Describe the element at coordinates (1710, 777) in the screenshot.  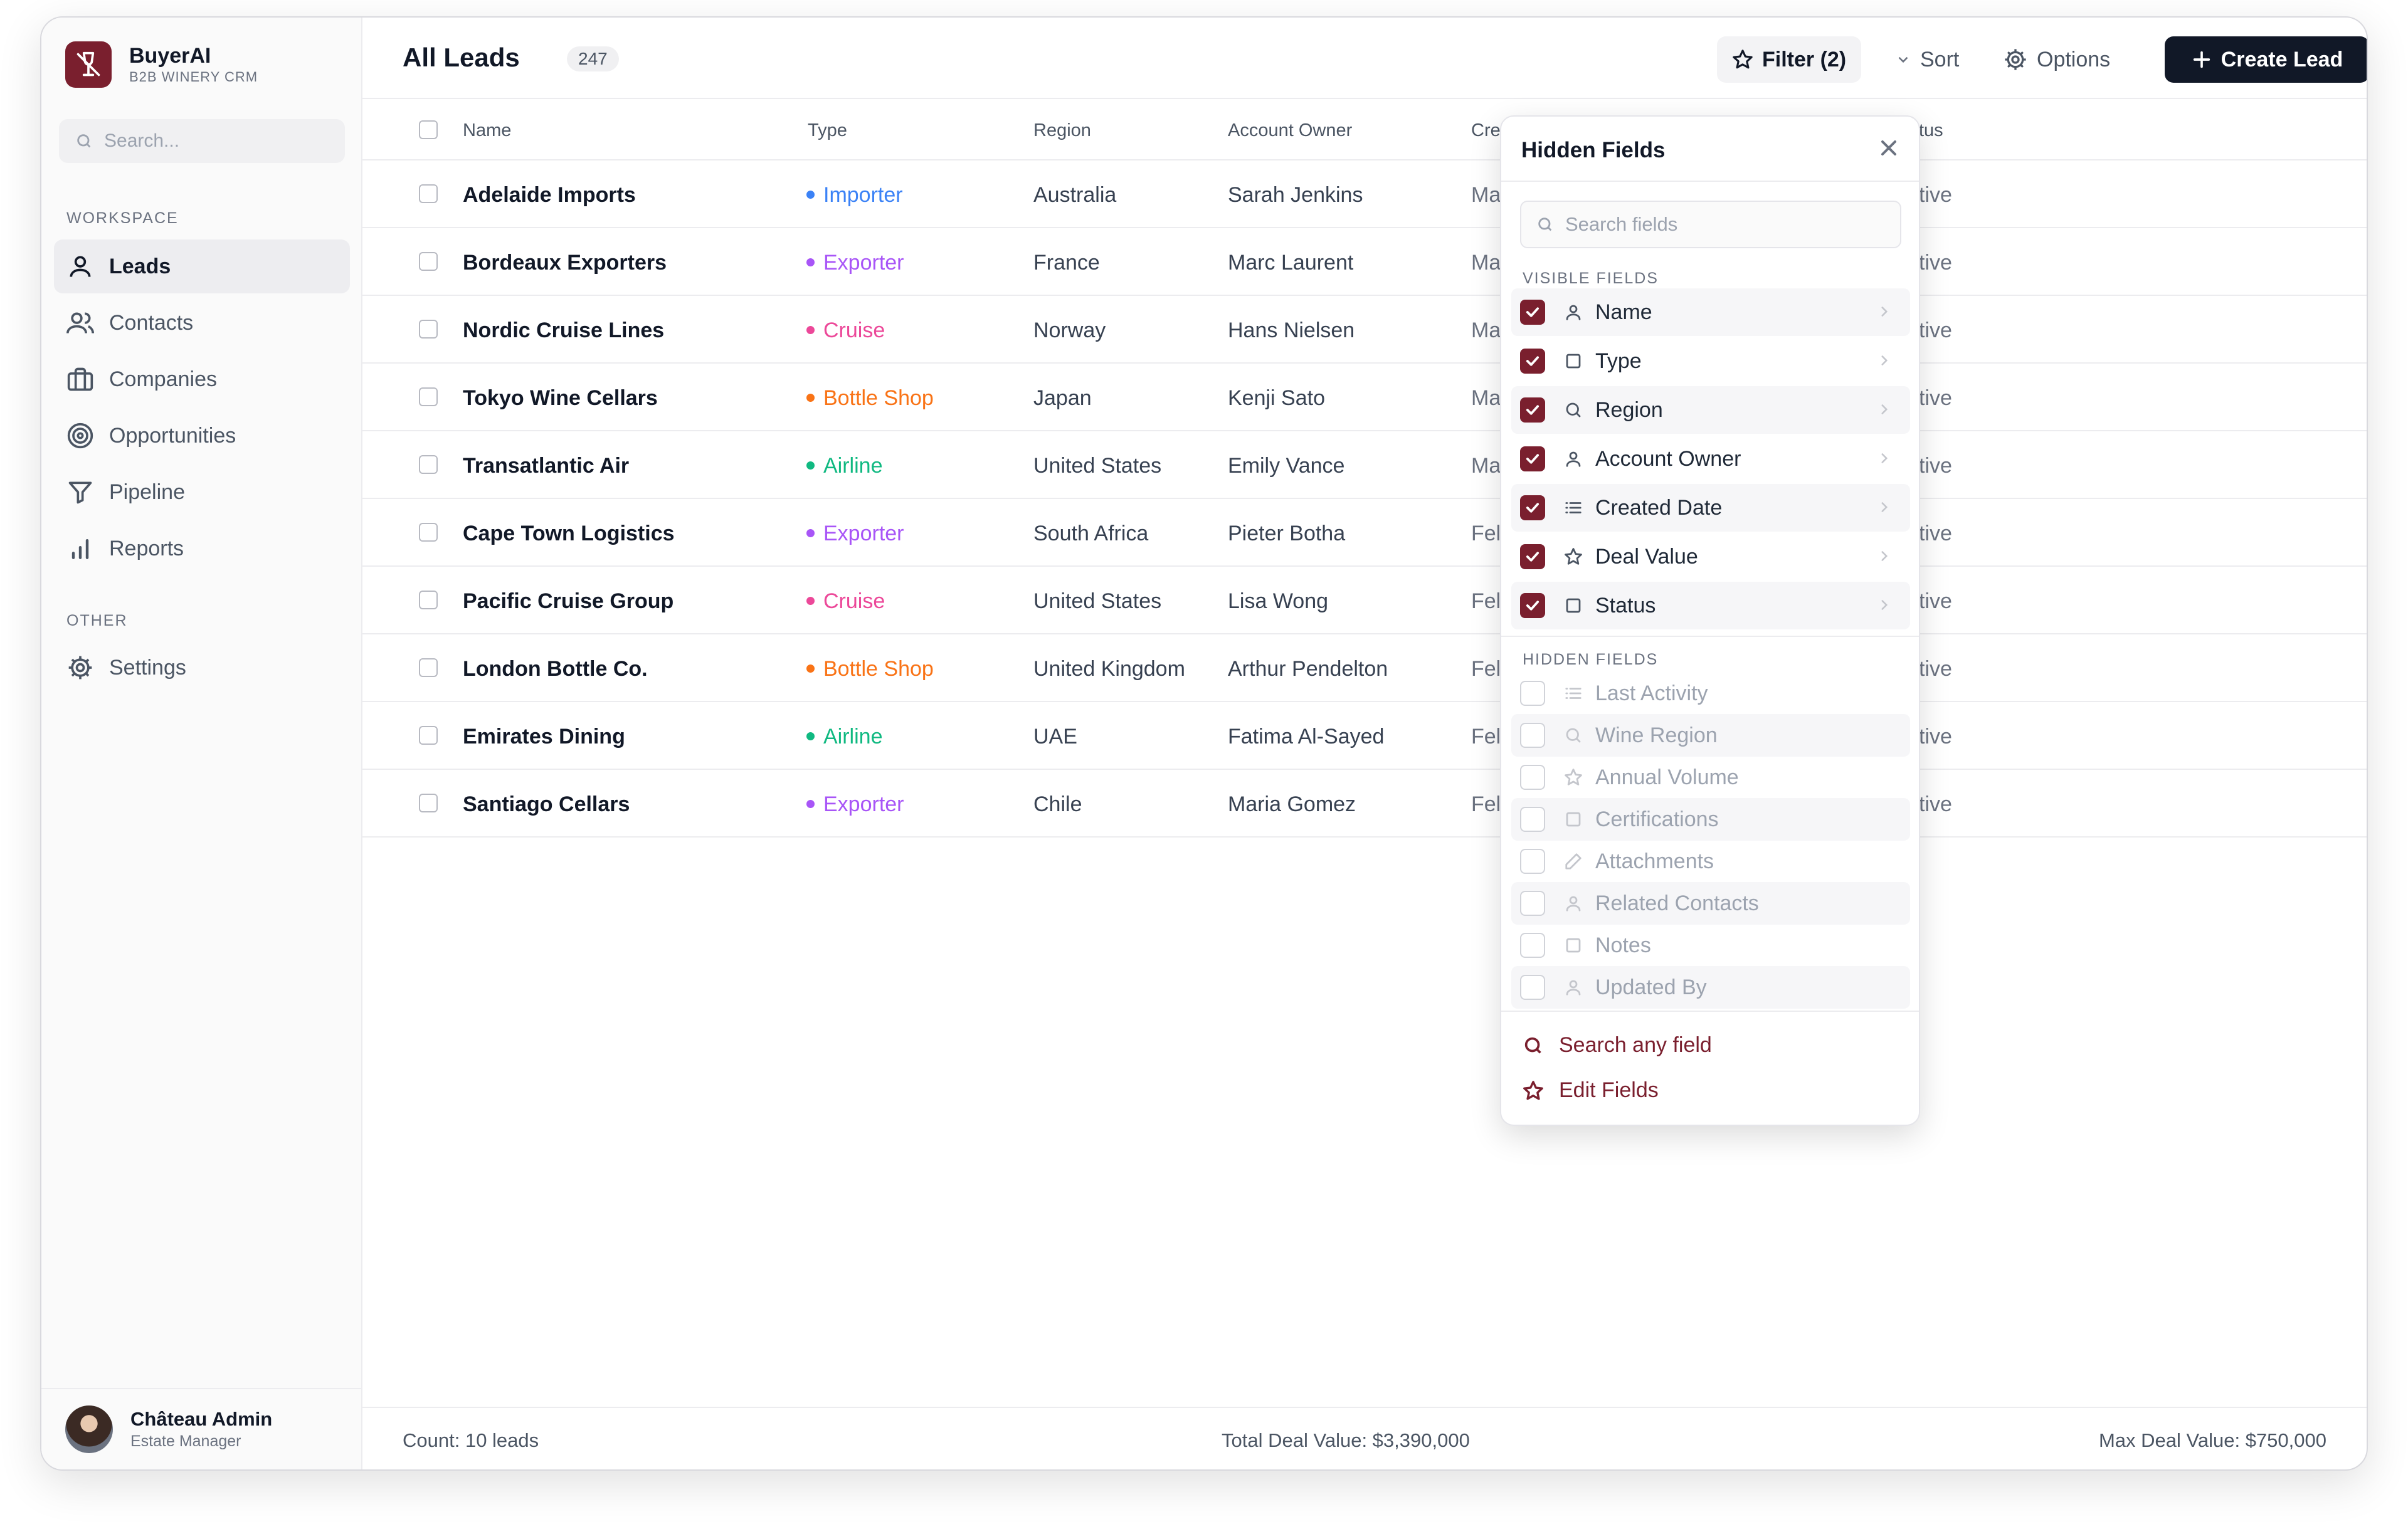
I see `hidden-field-row: Annual Volume` at that location.